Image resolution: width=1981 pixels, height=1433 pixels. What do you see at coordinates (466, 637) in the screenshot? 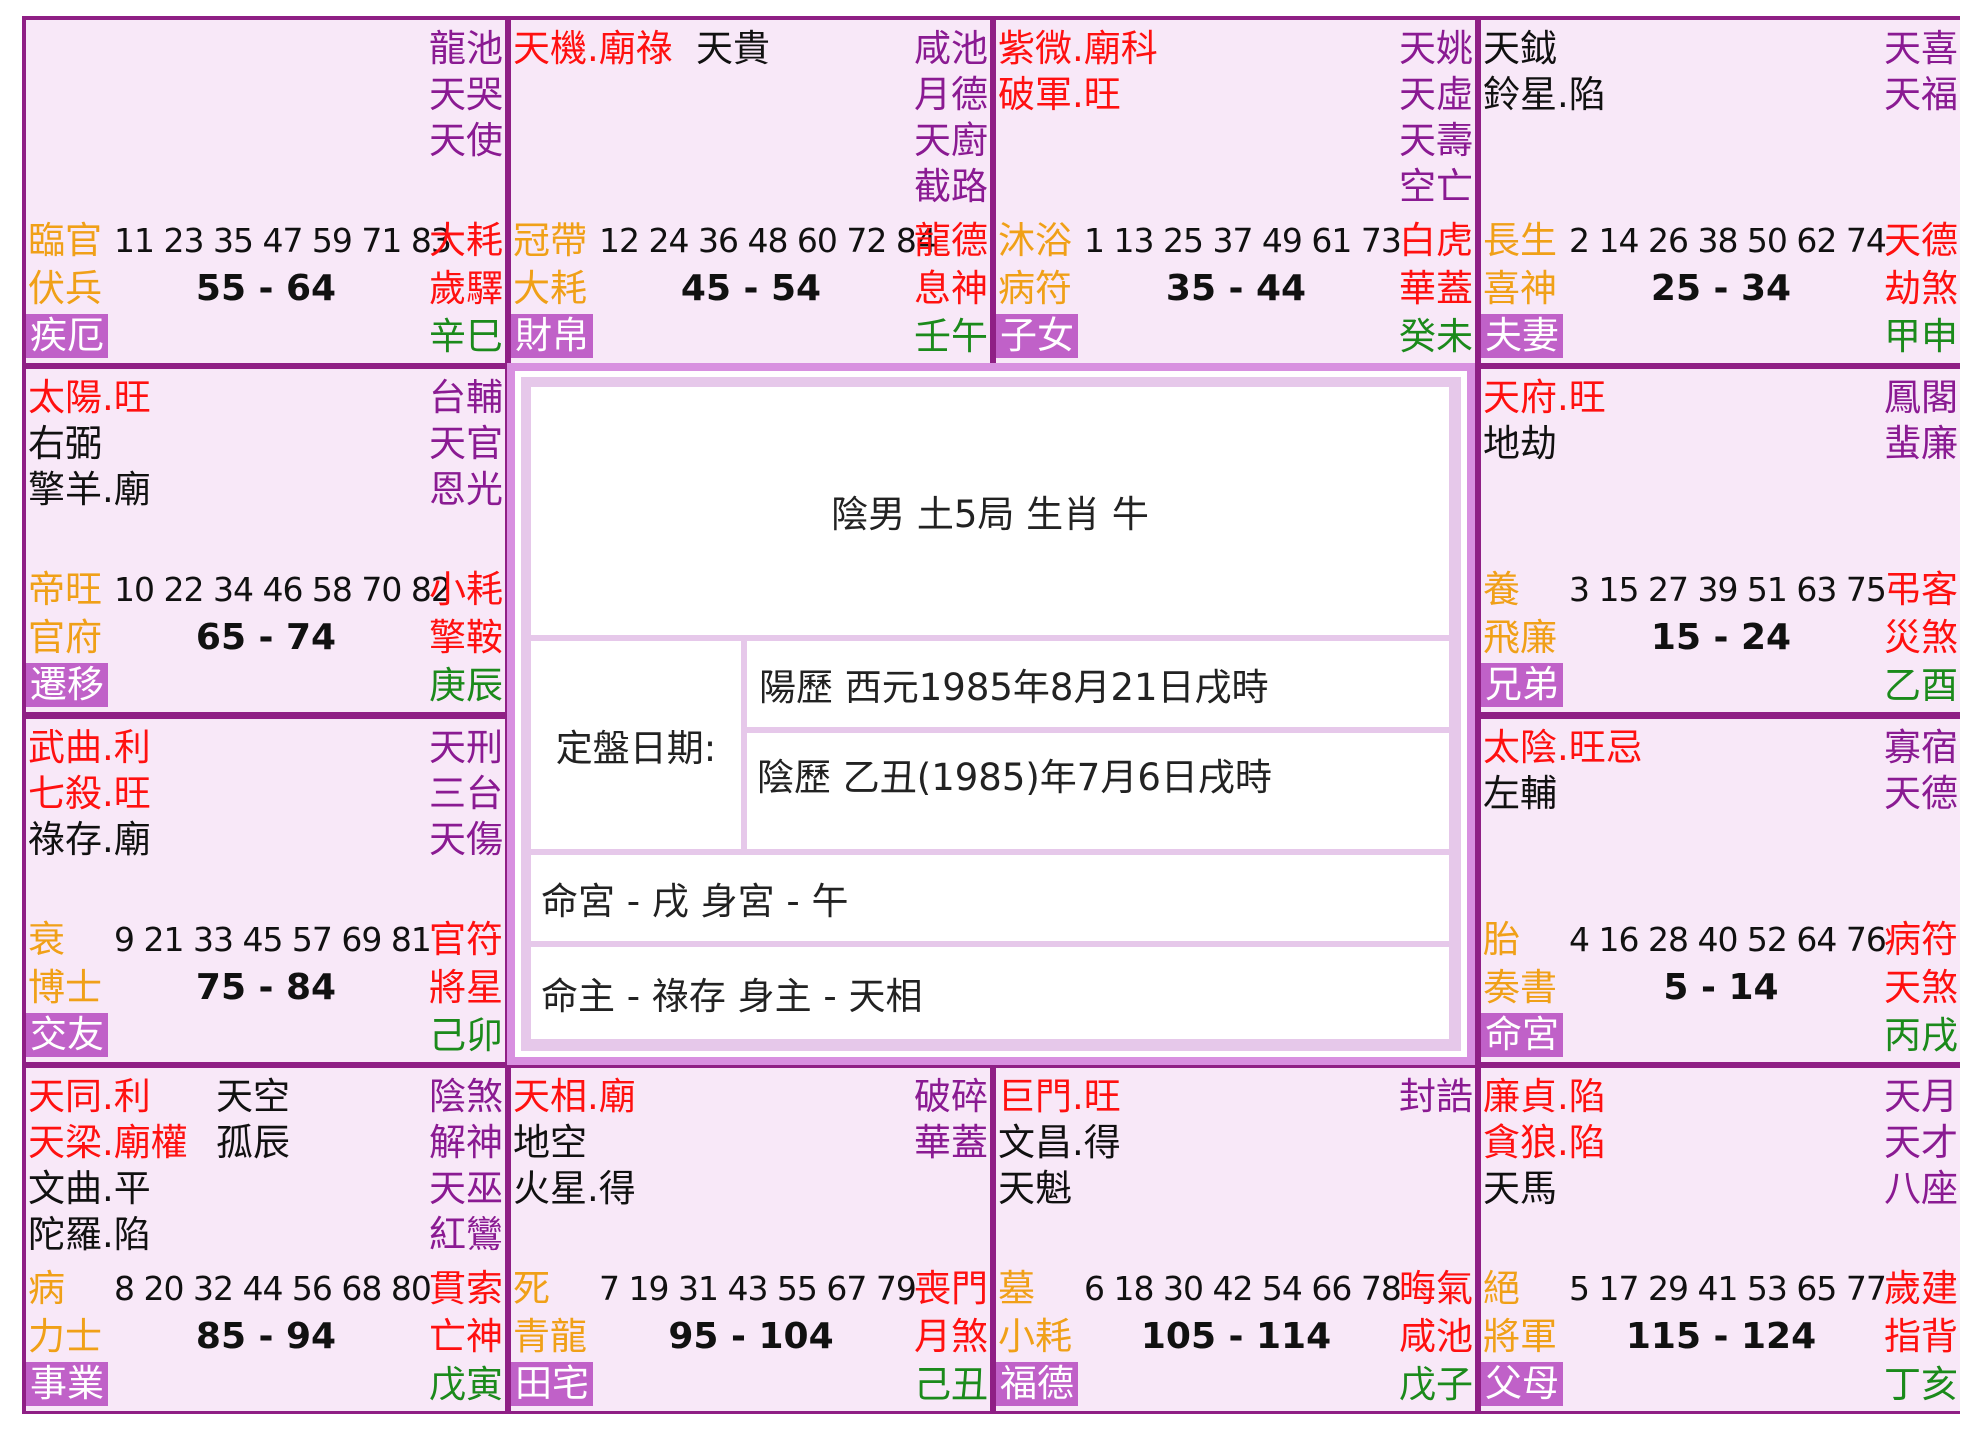
I see `general-star: 擎鞍` at bounding box center [466, 637].